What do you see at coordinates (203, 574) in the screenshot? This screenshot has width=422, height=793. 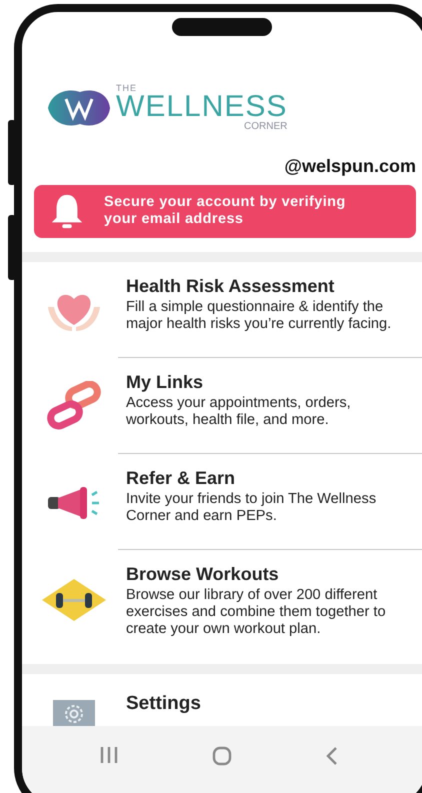 I see `menu-item-title: Browse Workouts` at bounding box center [203, 574].